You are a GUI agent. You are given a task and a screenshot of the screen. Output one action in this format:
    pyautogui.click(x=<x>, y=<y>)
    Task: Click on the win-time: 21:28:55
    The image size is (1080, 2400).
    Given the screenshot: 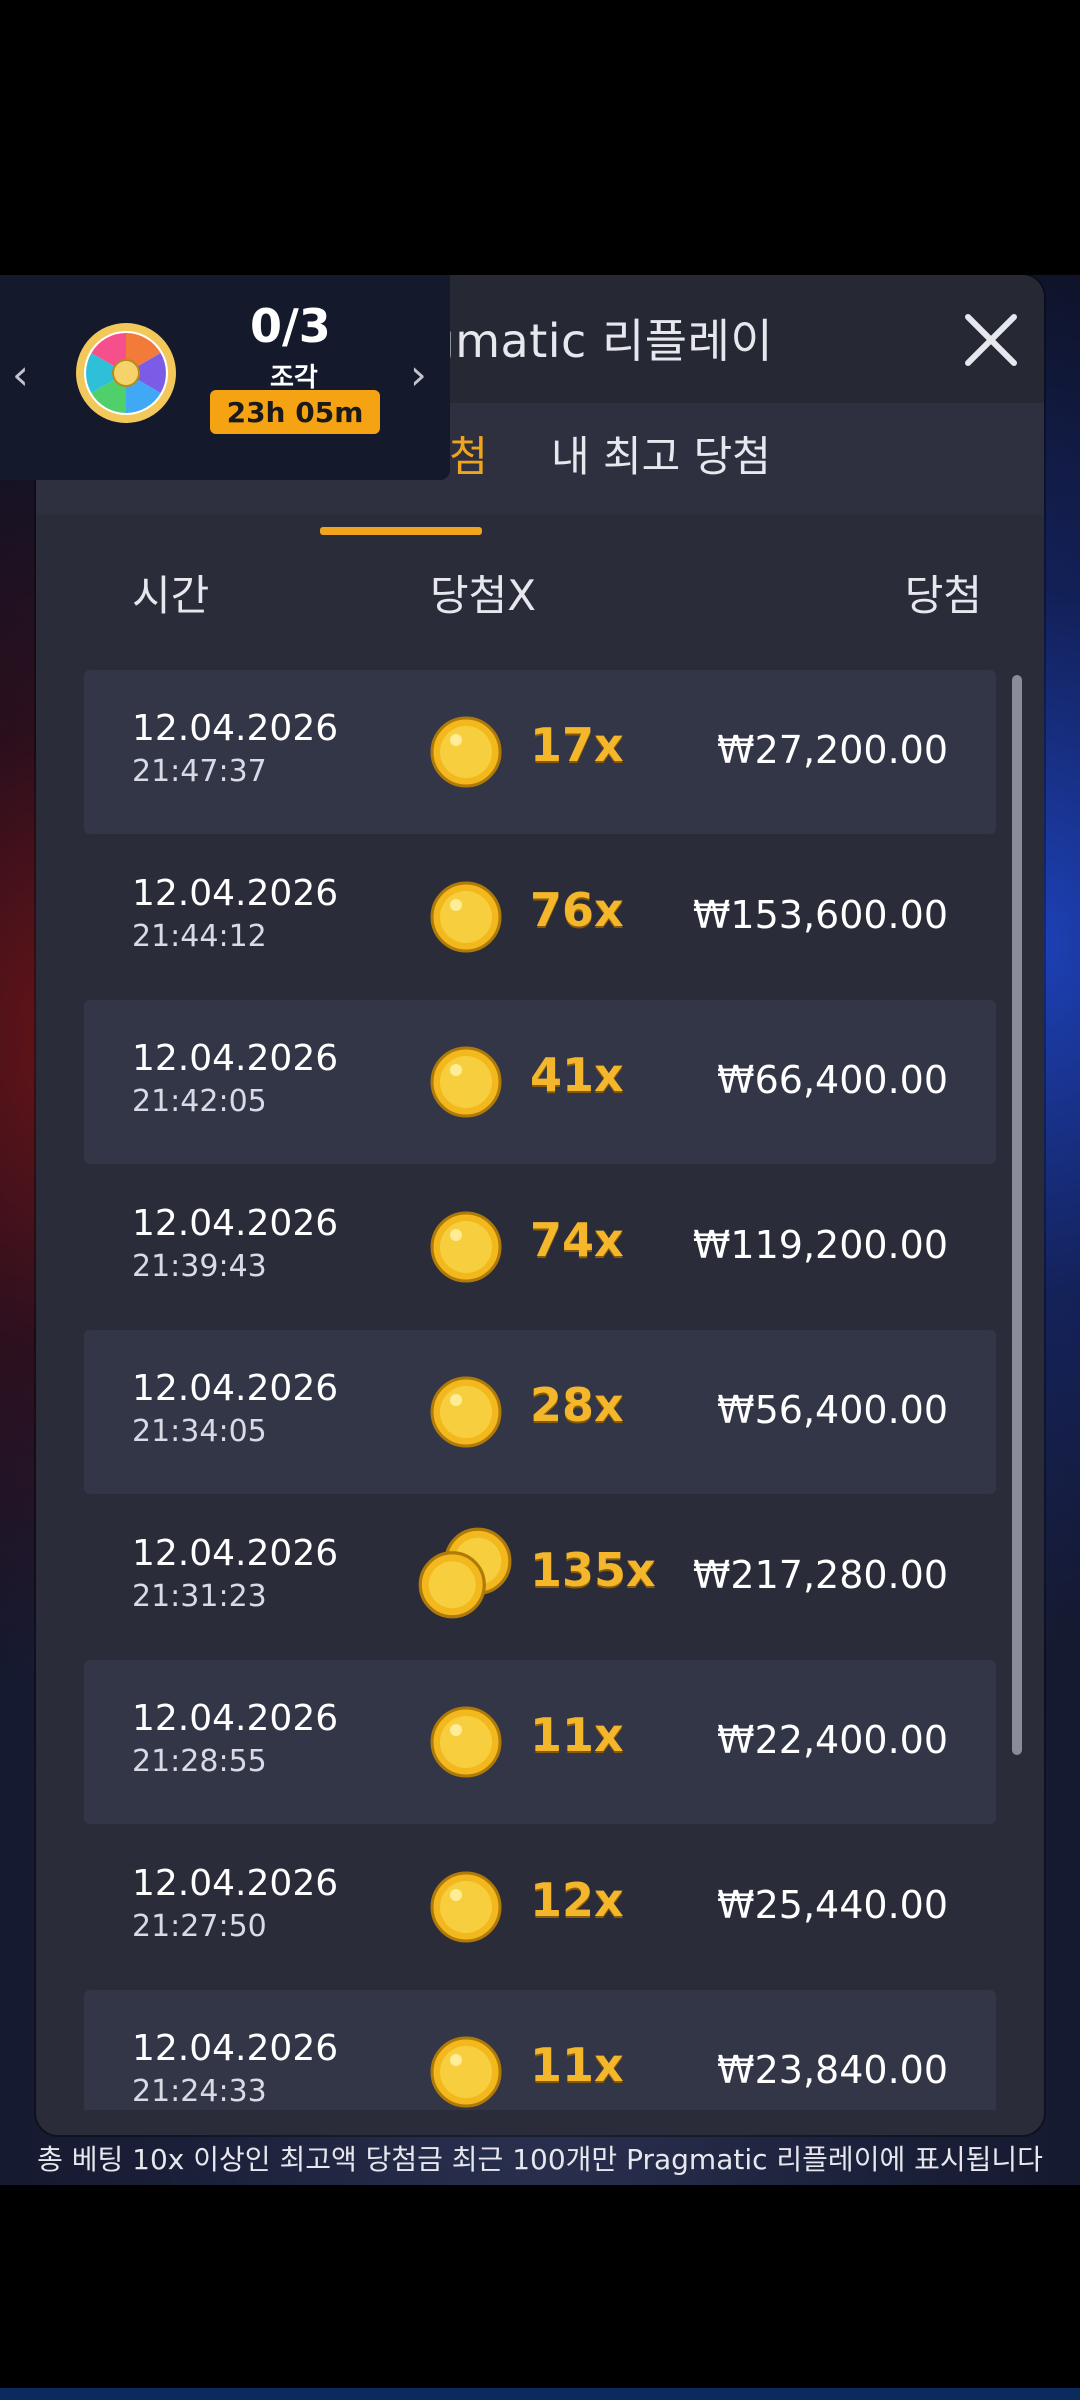 What is the action you would take?
    pyautogui.click(x=199, y=1761)
    